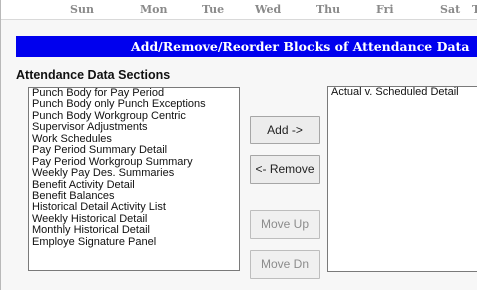 The height and width of the screenshot is (290, 477). Describe the element at coordinates (285, 169) in the screenshot. I see `remove-button: <- Remove` at that location.